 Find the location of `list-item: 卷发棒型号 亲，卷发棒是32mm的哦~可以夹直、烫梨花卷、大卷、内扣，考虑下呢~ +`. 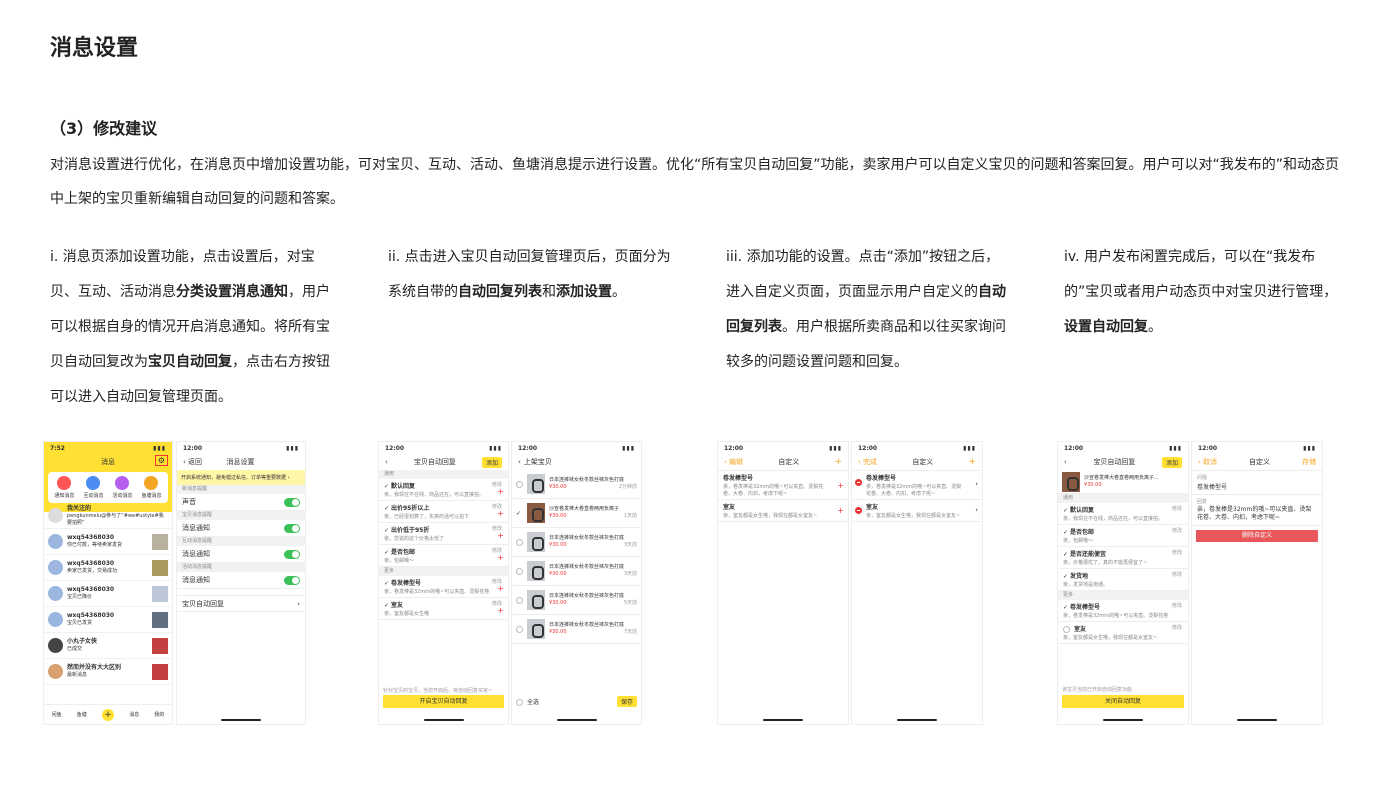

list-item: 卷发棒型号 亲，卷发棒是32mm的哦~可以夹直、烫梨花卷、大卷、内扣，考虑下呢~ + is located at coordinates (783, 485).